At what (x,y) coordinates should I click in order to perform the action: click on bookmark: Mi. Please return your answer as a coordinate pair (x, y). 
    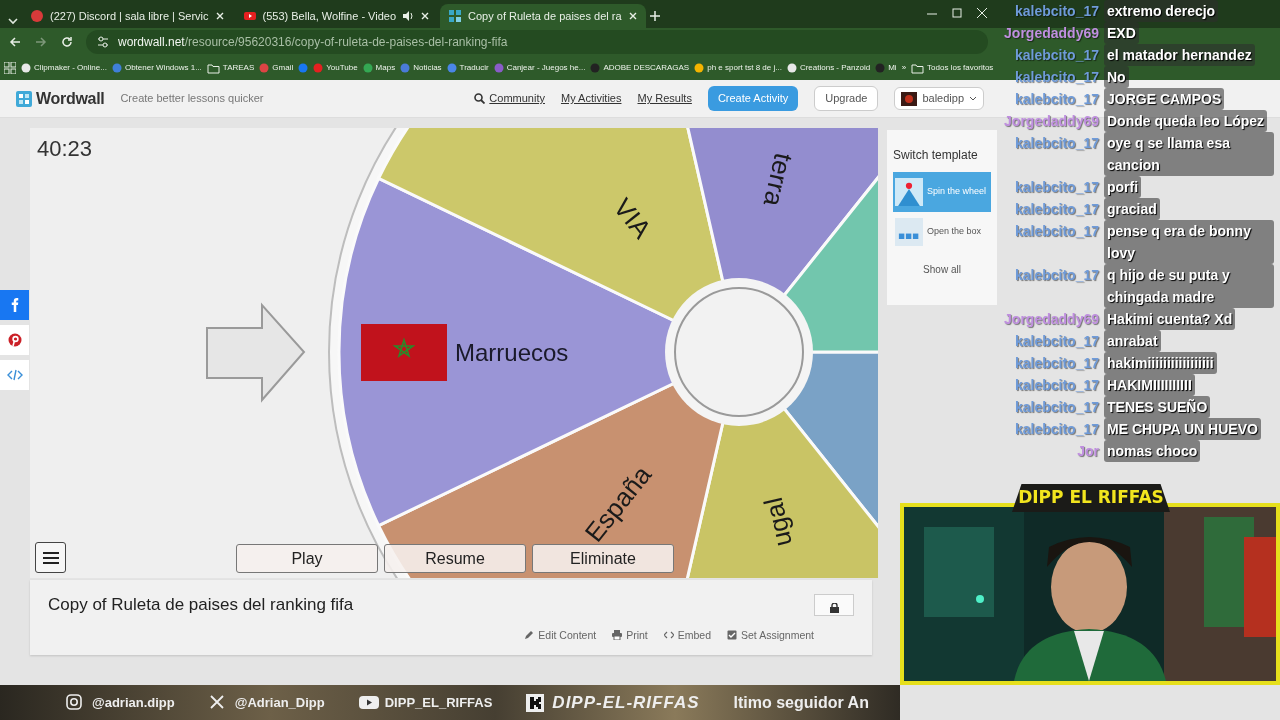
    Looking at the image, I should click on (886, 68).